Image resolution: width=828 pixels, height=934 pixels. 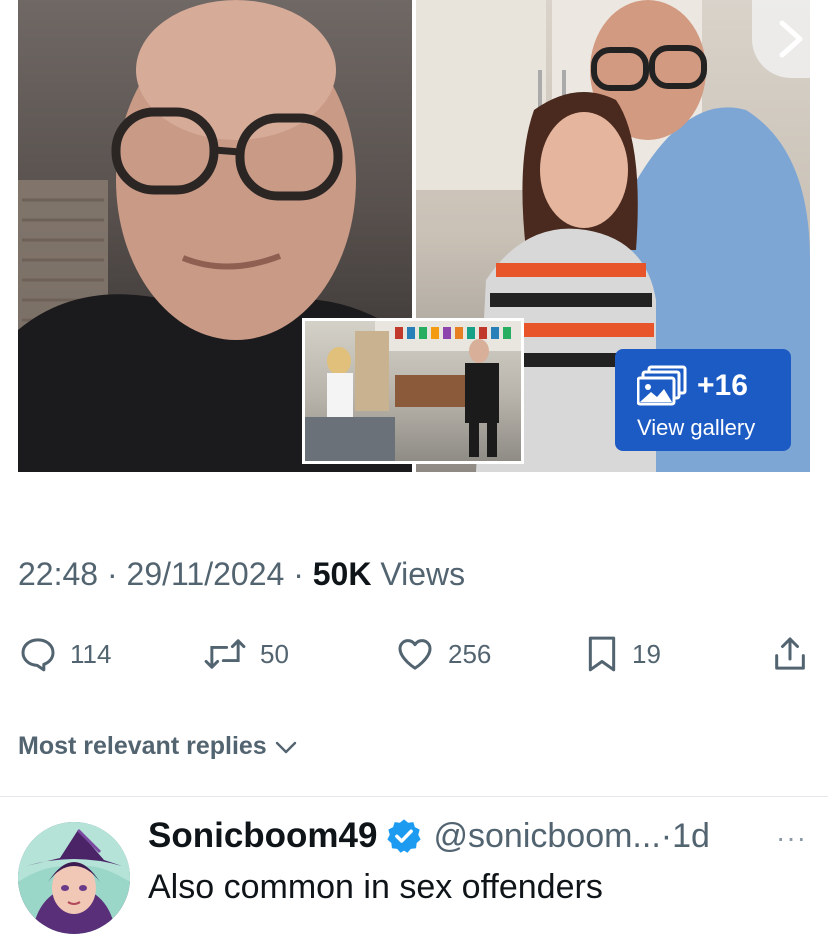 I want to click on chevron-right-icon, so click(x=791, y=39).